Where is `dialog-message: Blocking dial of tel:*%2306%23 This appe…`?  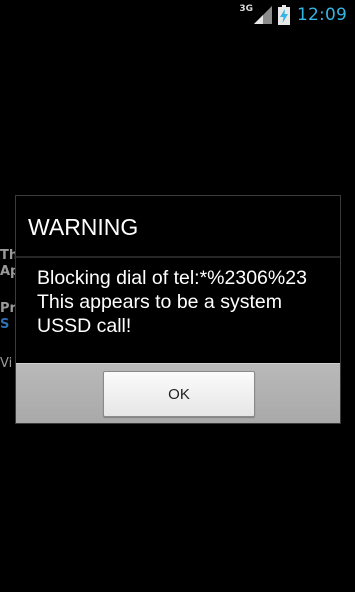 dialog-message: Blocking dial of tel:*%2306%23 This appe… is located at coordinates (187, 302).